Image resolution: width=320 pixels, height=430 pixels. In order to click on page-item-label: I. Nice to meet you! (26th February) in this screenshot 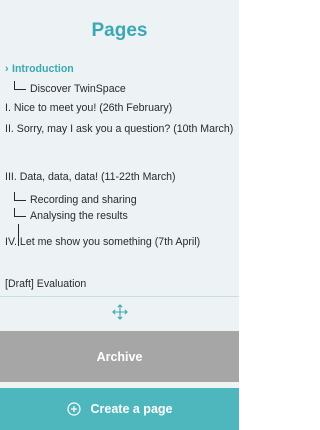, I will do `click(89, 108)`.